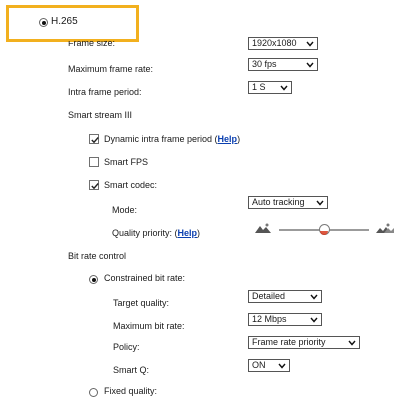 The image size is (398, 397). Describe the element at coordinates (199, 233) in the screenshot. I see `quality-priority-close-paren: )` at that location.